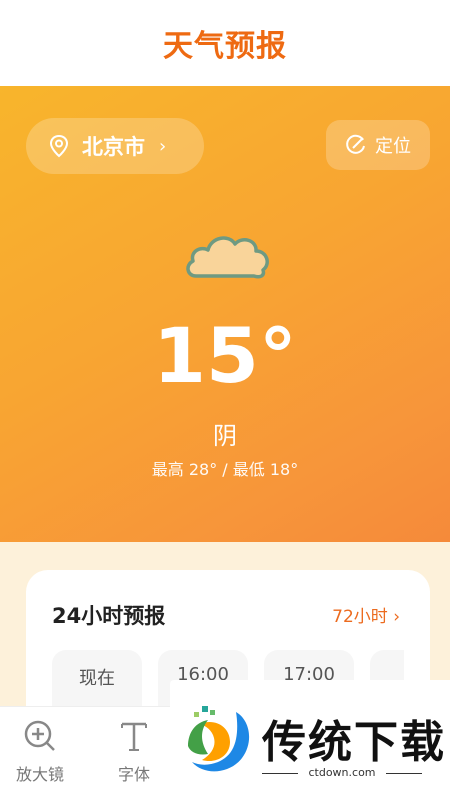 The width and height of the screenshot is (450, 800). I want to click on chevron-right-icon: ›, so click(163, 146).